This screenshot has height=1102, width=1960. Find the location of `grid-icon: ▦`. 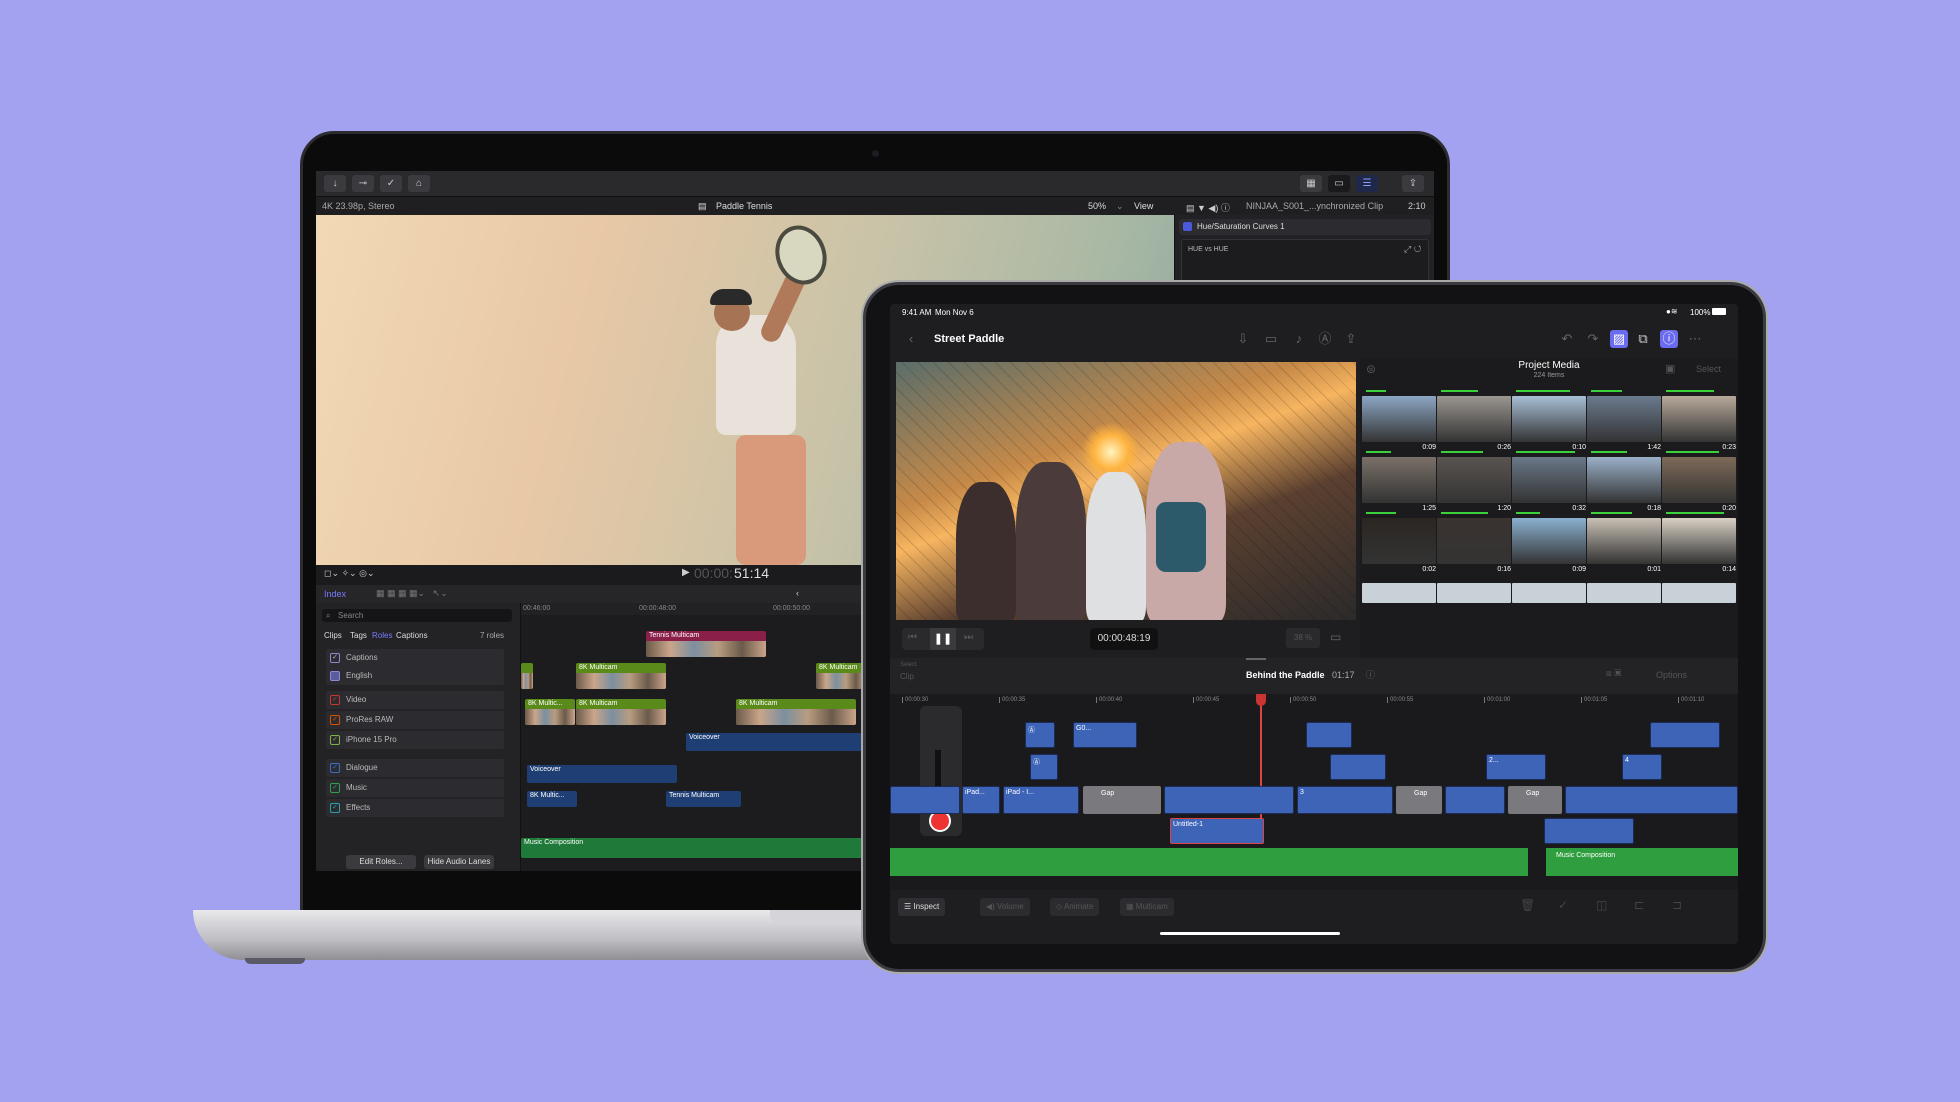

grid-icon: ▦ is located at coordinates (1311, 183).